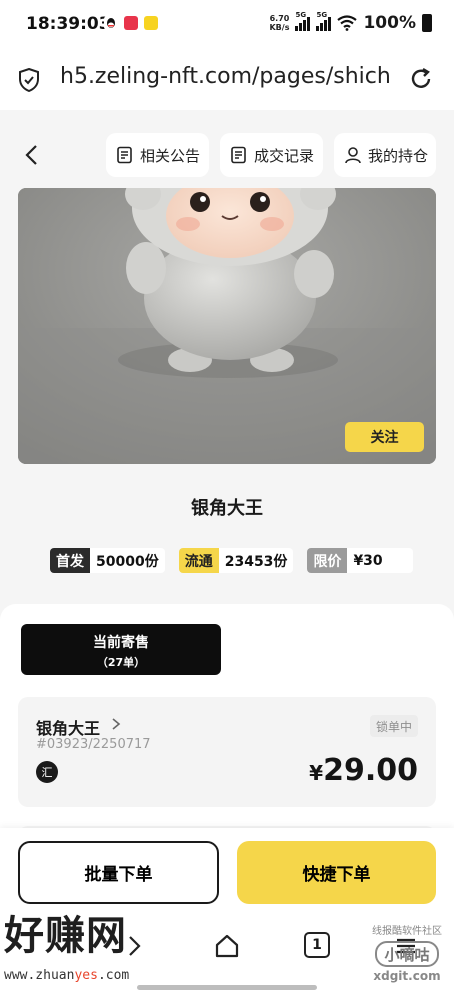  I want to click on weibo-icon, so click(131, 23).